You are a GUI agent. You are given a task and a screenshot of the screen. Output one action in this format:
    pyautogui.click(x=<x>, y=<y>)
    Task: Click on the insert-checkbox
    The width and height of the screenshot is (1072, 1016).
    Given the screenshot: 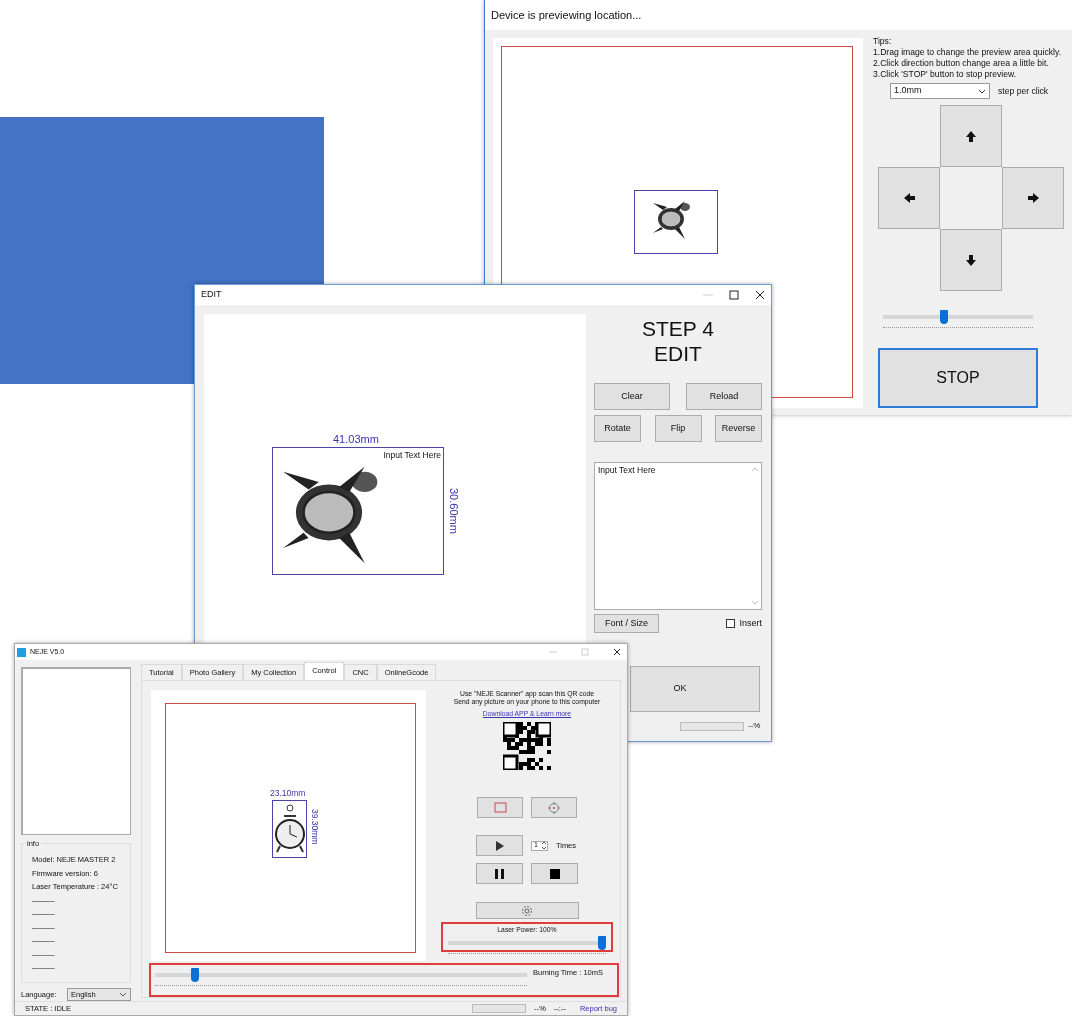 What is the action you would take?
    pyautogui.click(x=731, y=623)
    